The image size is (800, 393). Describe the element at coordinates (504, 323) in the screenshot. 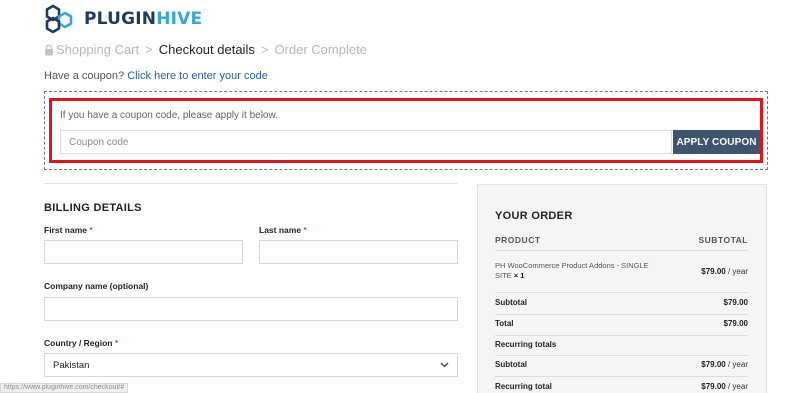

I see `total-label: Total` at that location.